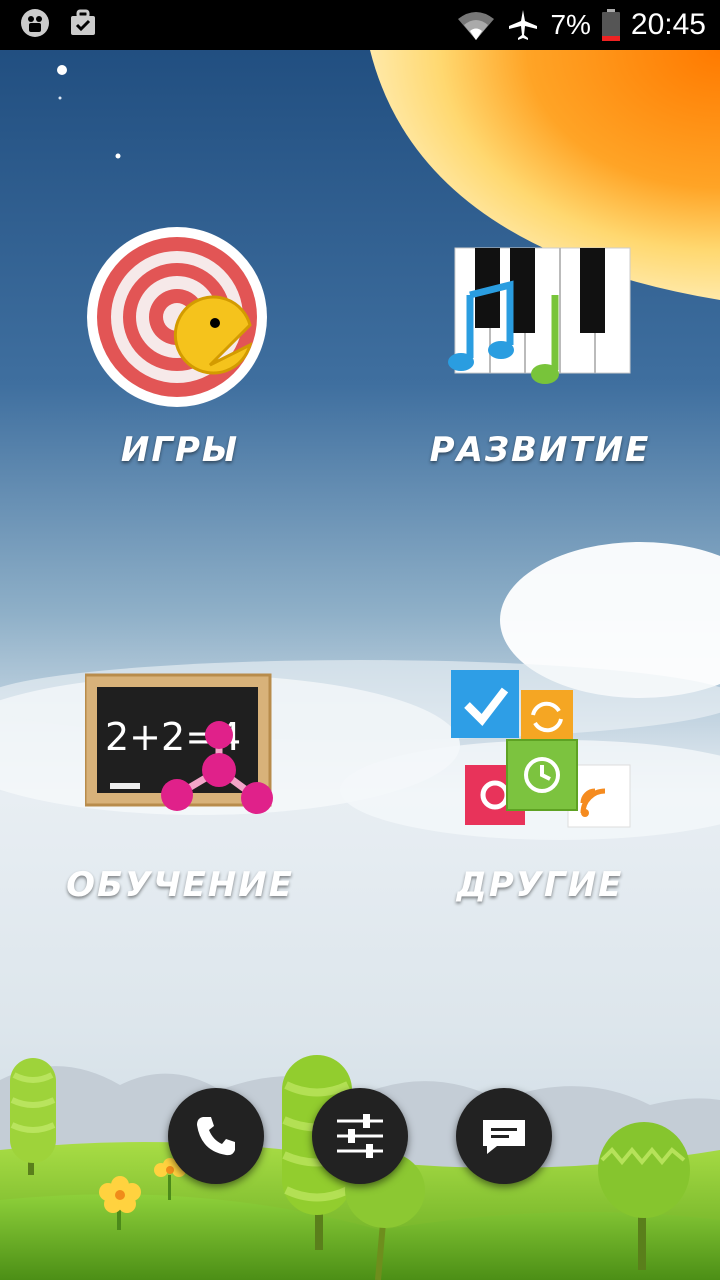  What do you see at coordinates (610, 25) in the screenshot?
I see `battery-low-icon` at bounding box center [610, 25].